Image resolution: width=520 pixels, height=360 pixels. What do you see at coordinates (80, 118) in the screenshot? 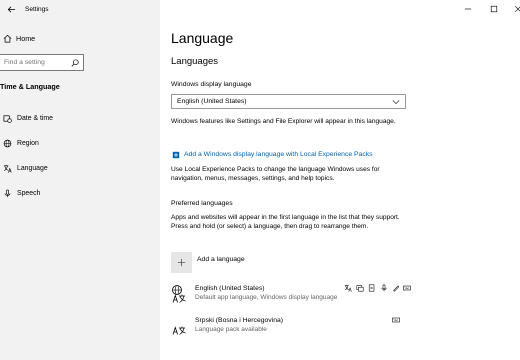
I see `sidebar-item-date-time: Date & time` at bounding box center [80, 118].